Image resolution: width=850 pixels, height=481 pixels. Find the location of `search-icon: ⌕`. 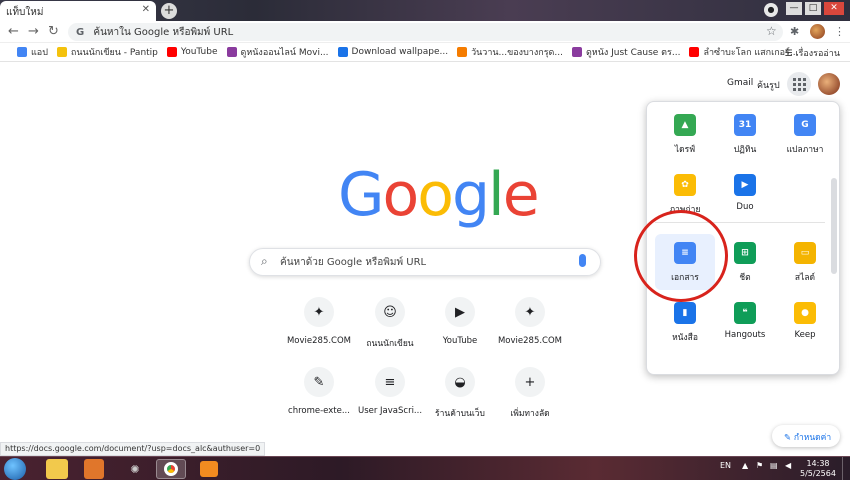

search-icon: ⌕ is located at coordinates (264, 261).